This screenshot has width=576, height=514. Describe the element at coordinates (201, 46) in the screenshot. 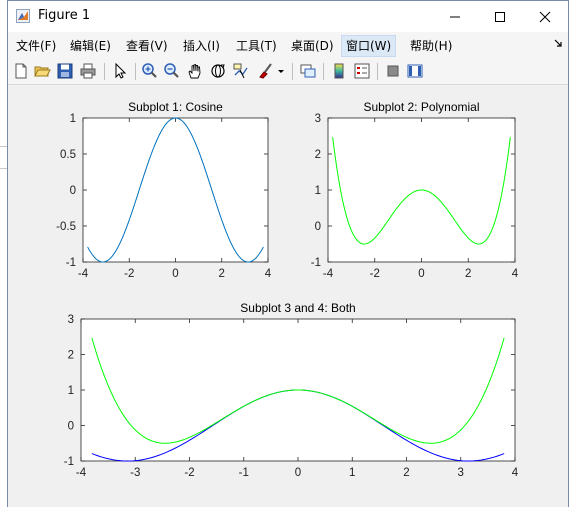

I see `menu-insert: 插入(I)` at that location.